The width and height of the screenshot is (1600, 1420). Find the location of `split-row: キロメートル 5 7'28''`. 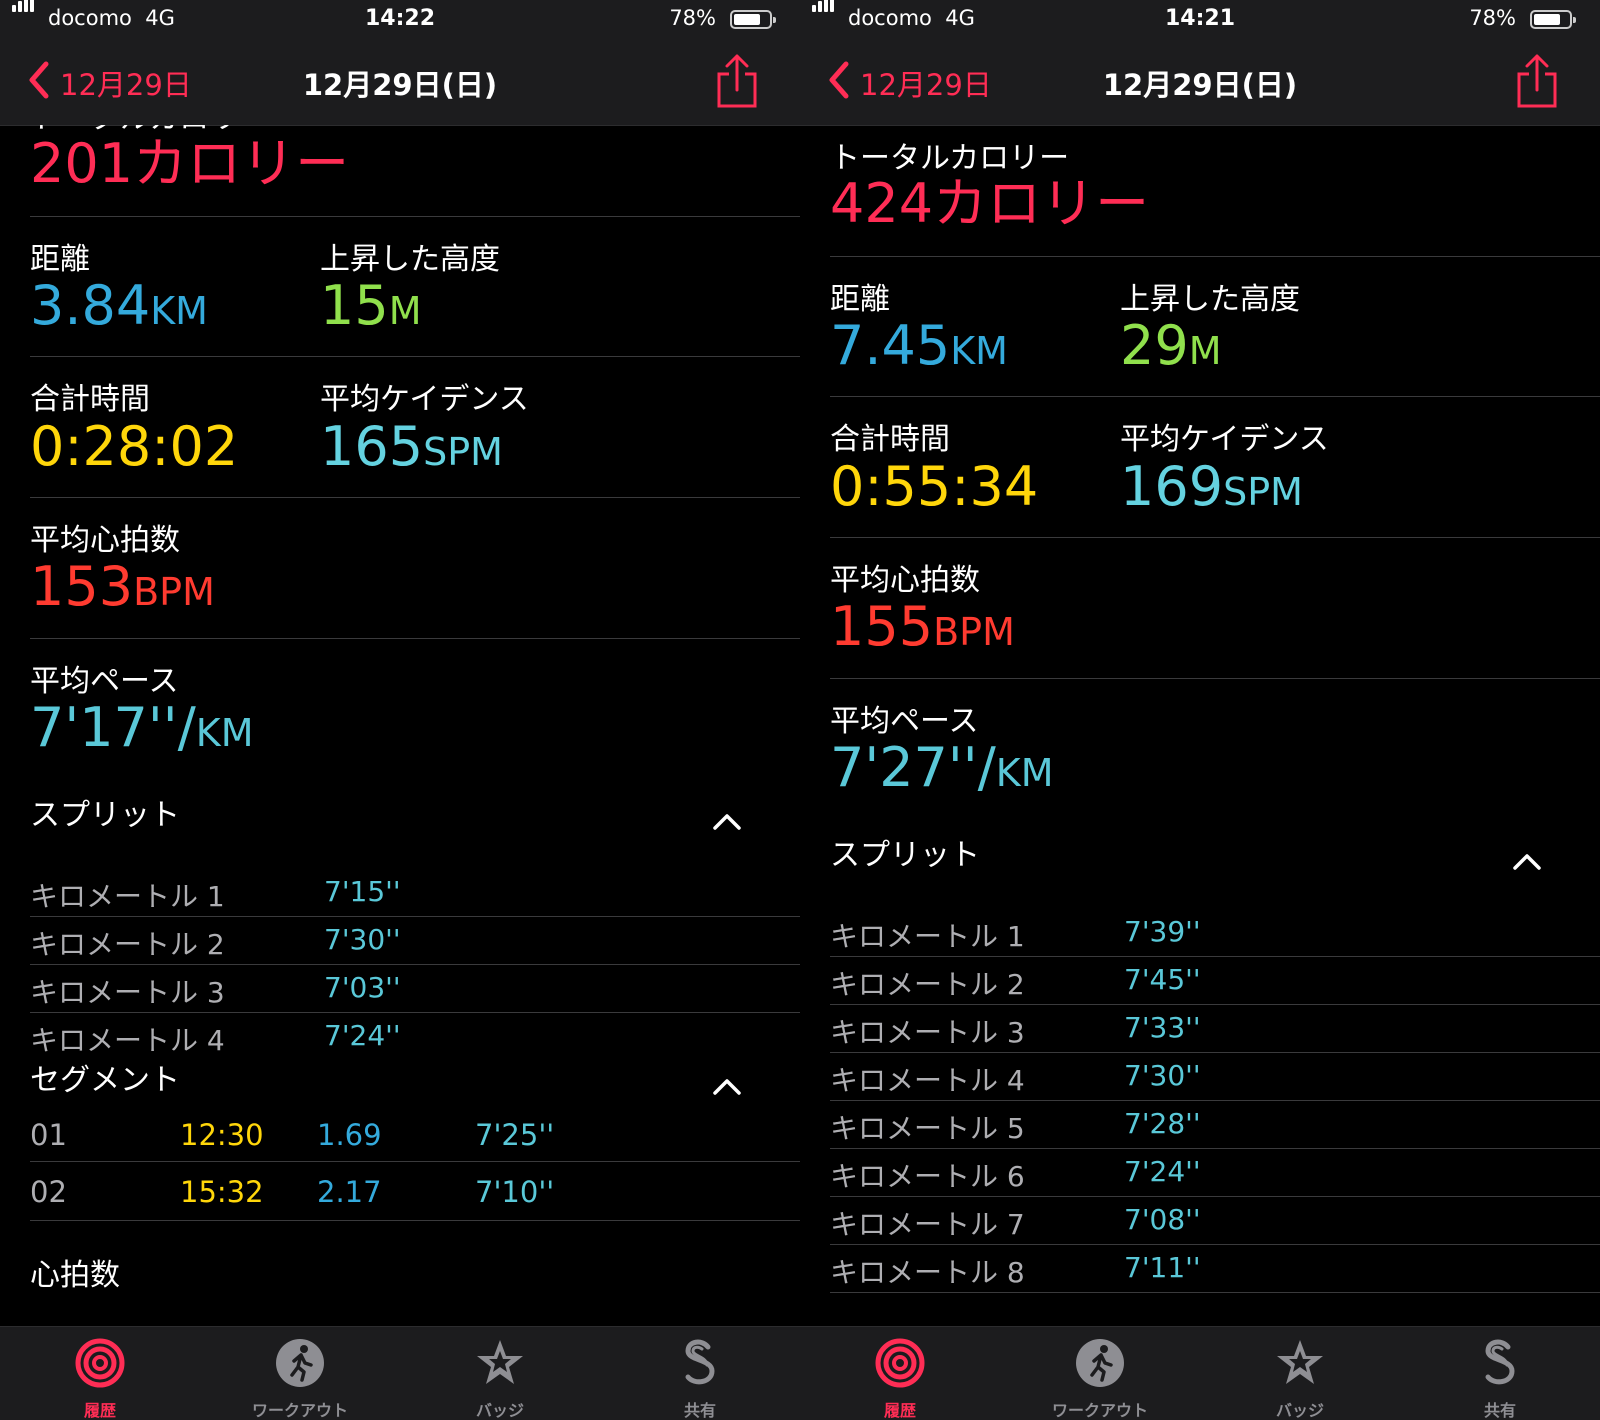

split-row: キロメートル 5 7'28'' is located at coordinates (1215, 1124).